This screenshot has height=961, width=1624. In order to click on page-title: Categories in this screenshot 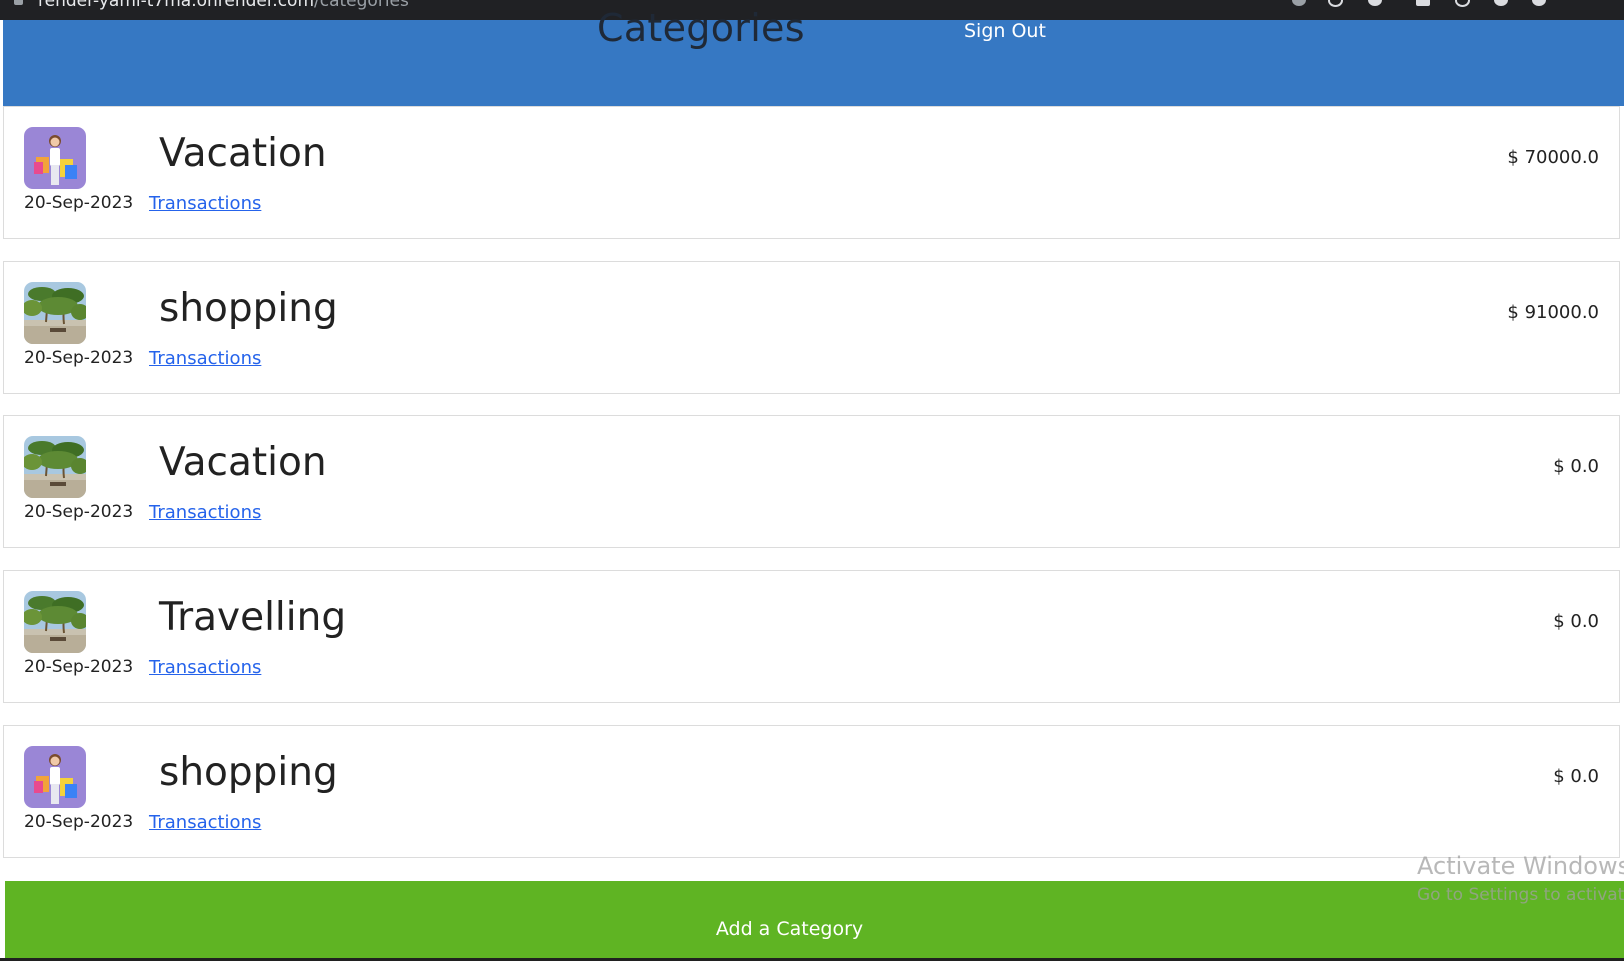, I will do `click(701, 28)`.